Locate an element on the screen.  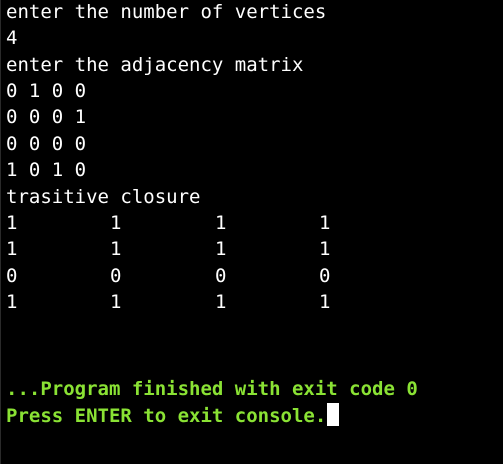
exit-prompt-message: Press ENTER to exit console. is located at coordinates (166, 416).